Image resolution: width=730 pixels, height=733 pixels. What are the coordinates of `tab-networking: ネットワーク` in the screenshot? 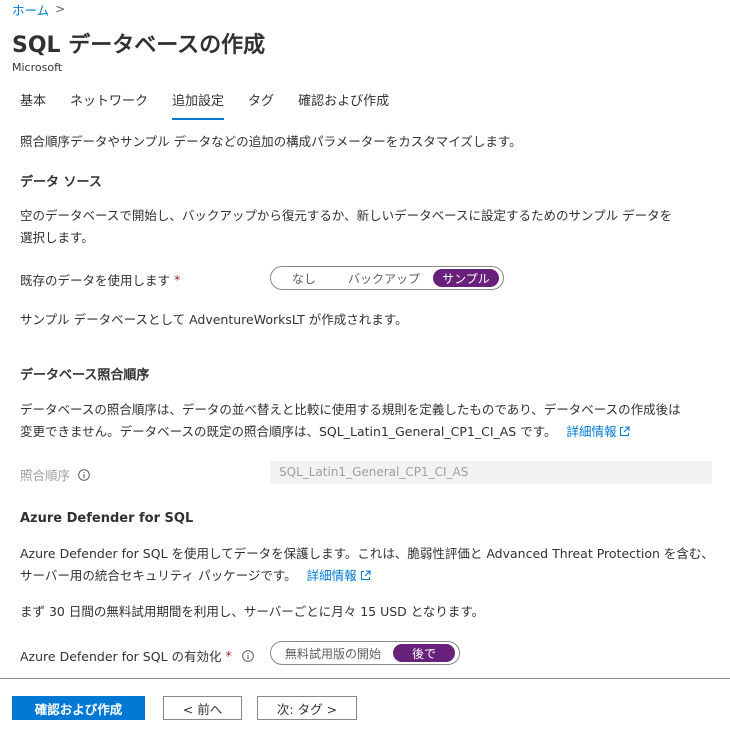 It's located at (109, 106).